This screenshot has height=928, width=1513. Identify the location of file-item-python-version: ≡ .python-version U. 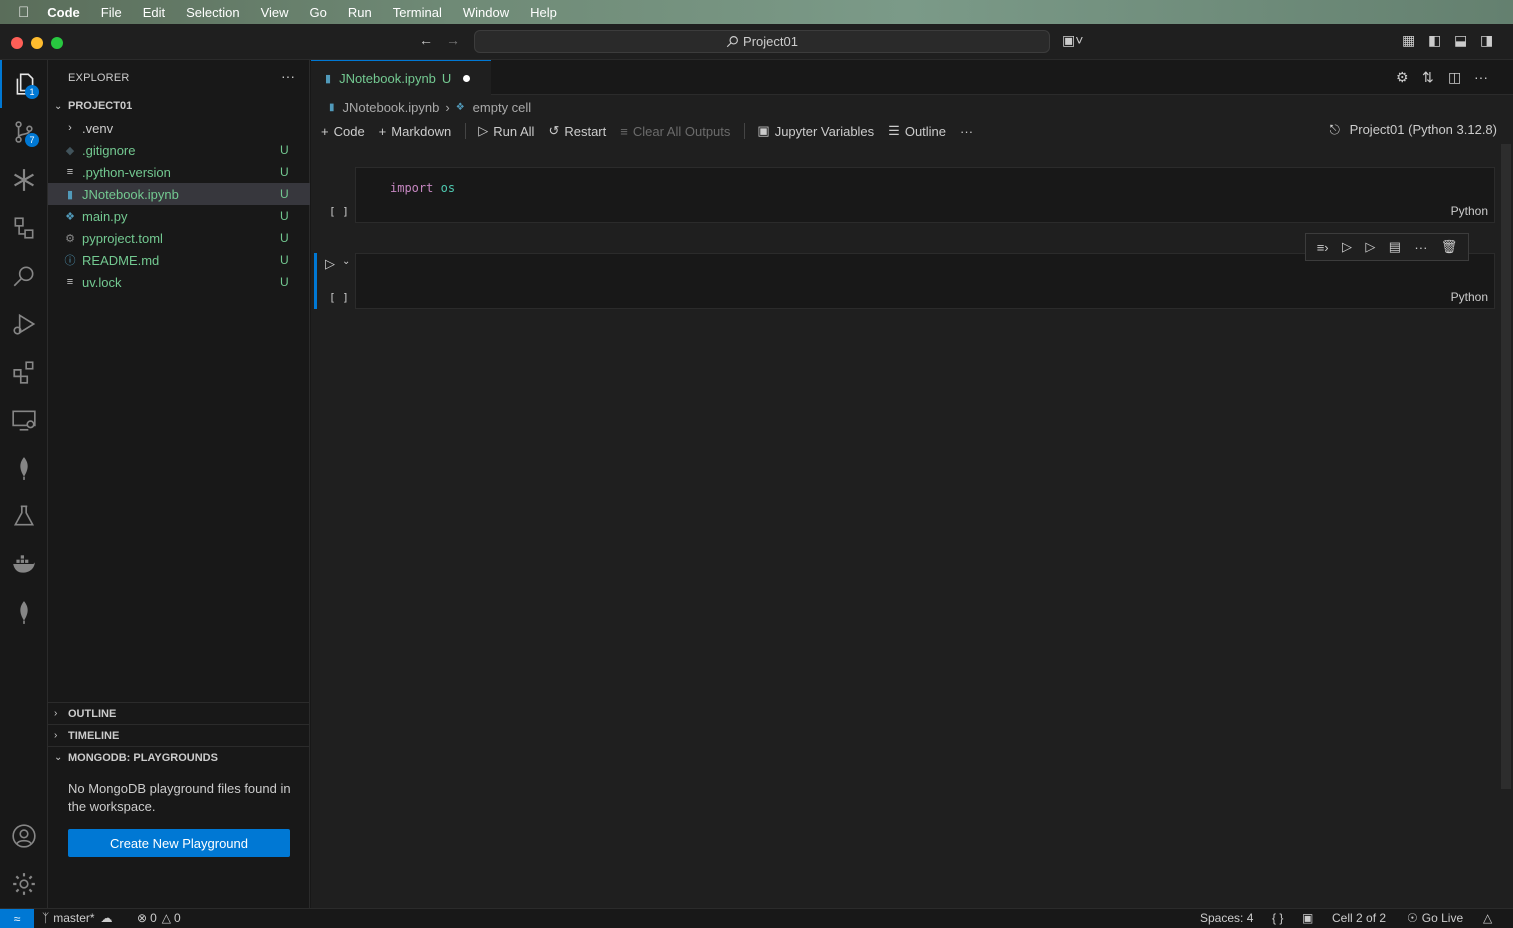
(179, 172).